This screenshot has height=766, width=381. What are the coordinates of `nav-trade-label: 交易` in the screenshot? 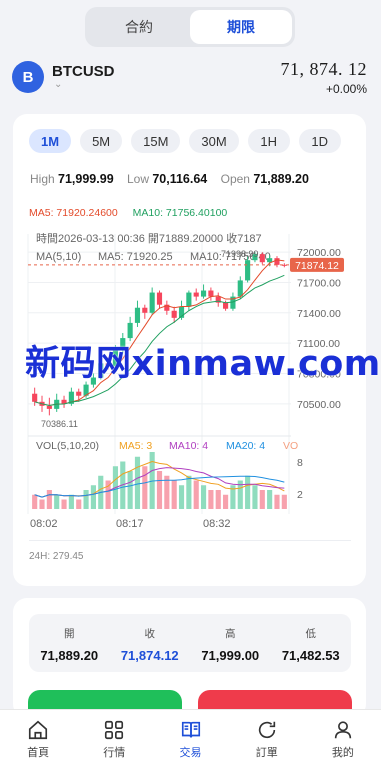 It's located at (190, 753).